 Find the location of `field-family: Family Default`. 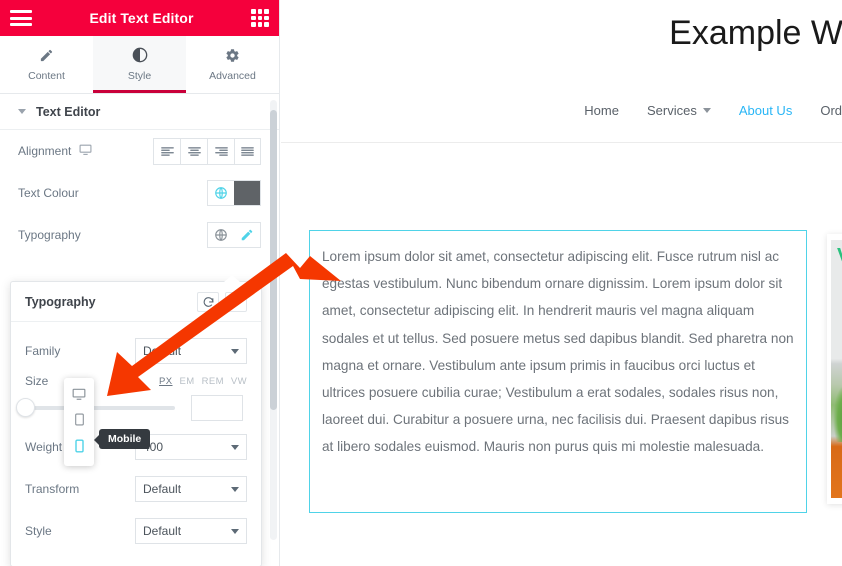

field-family: Family Default is located at coordinates (136, 351).